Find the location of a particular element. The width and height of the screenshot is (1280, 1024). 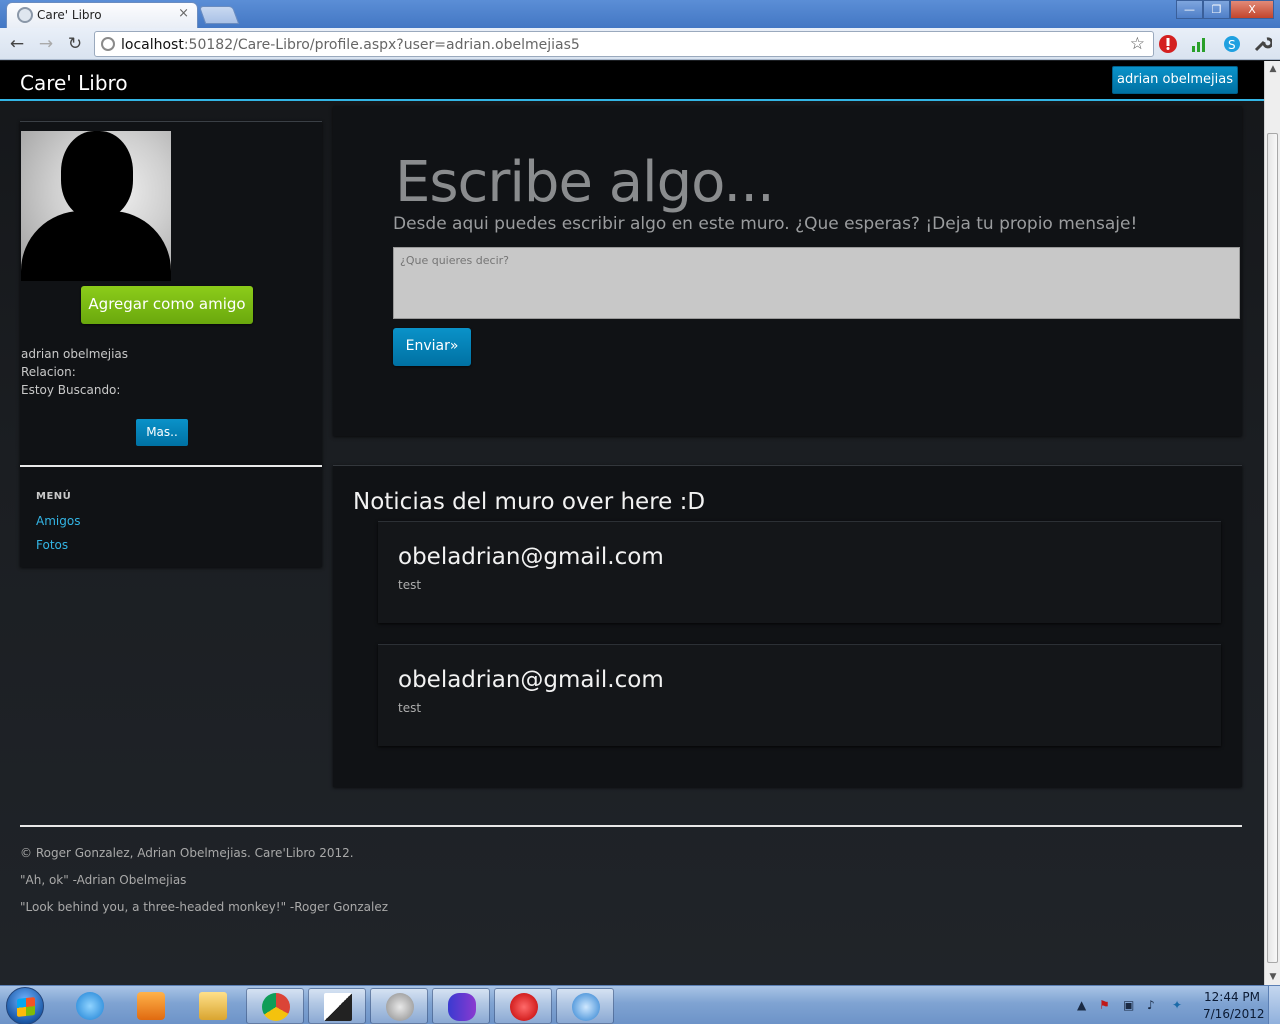

bookmark-star-icon: ☆ is located at coordinates (1137, 44).